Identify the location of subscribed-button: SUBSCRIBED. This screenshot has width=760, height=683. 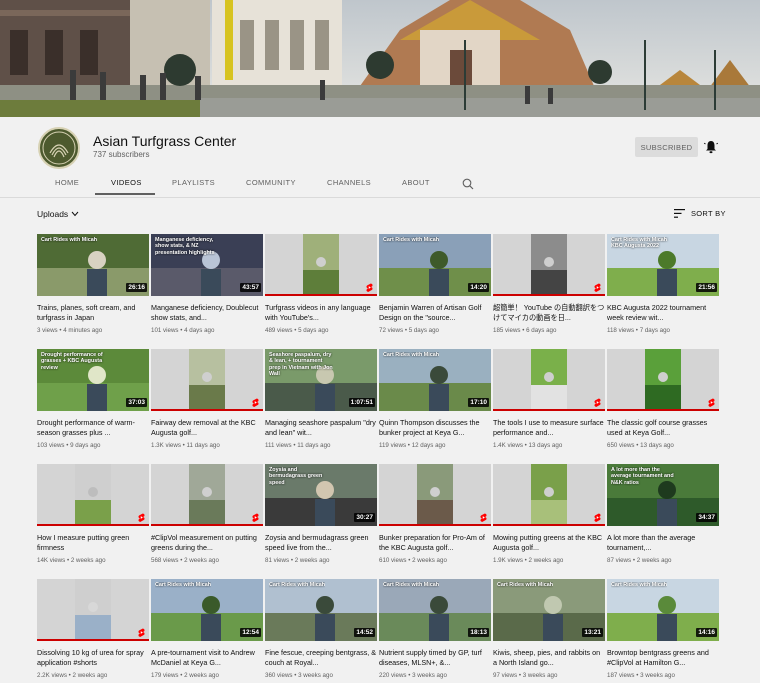
(666, 147).